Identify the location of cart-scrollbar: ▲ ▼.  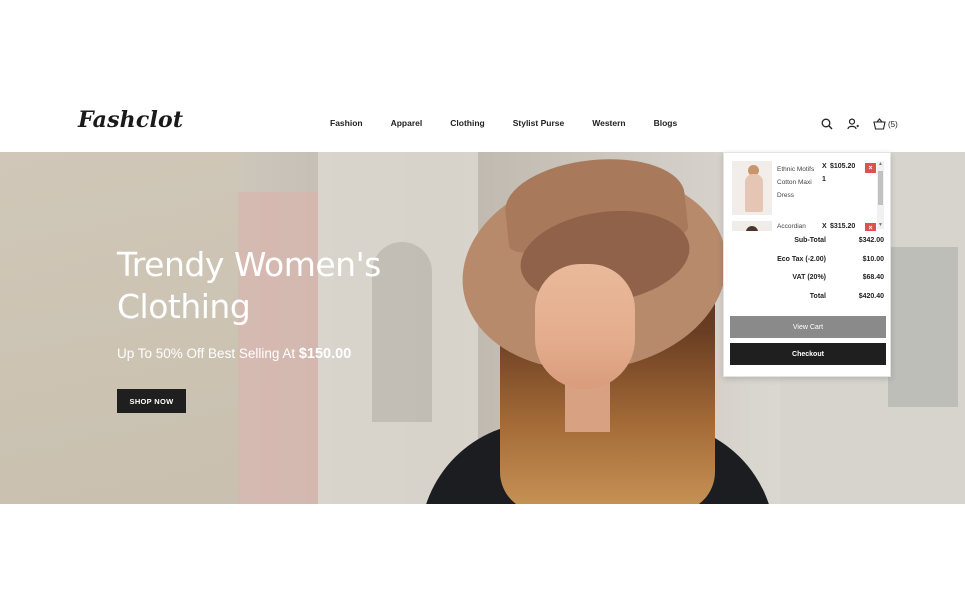
(880, 195).